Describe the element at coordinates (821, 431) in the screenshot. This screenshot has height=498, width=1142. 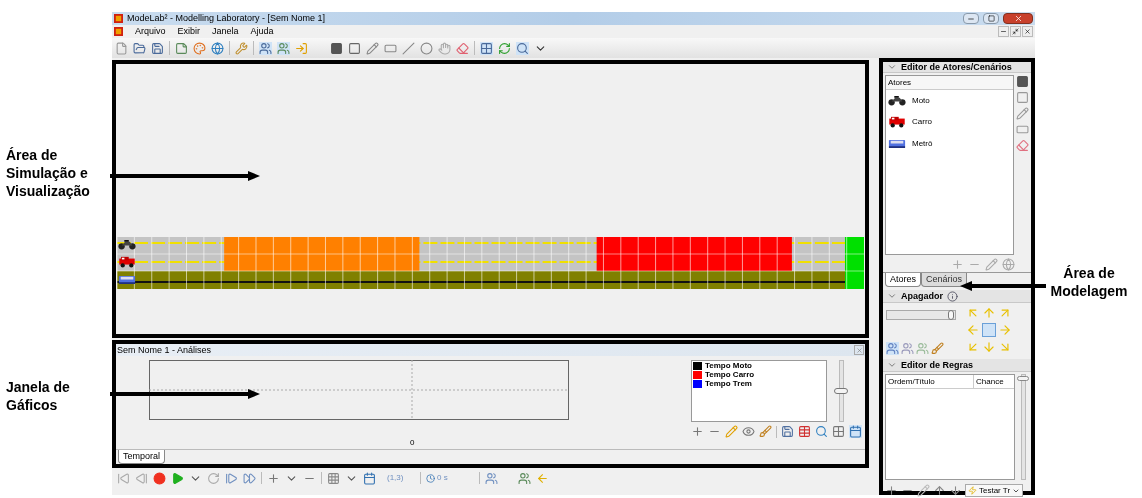
I see `zoom-icon` at that location.